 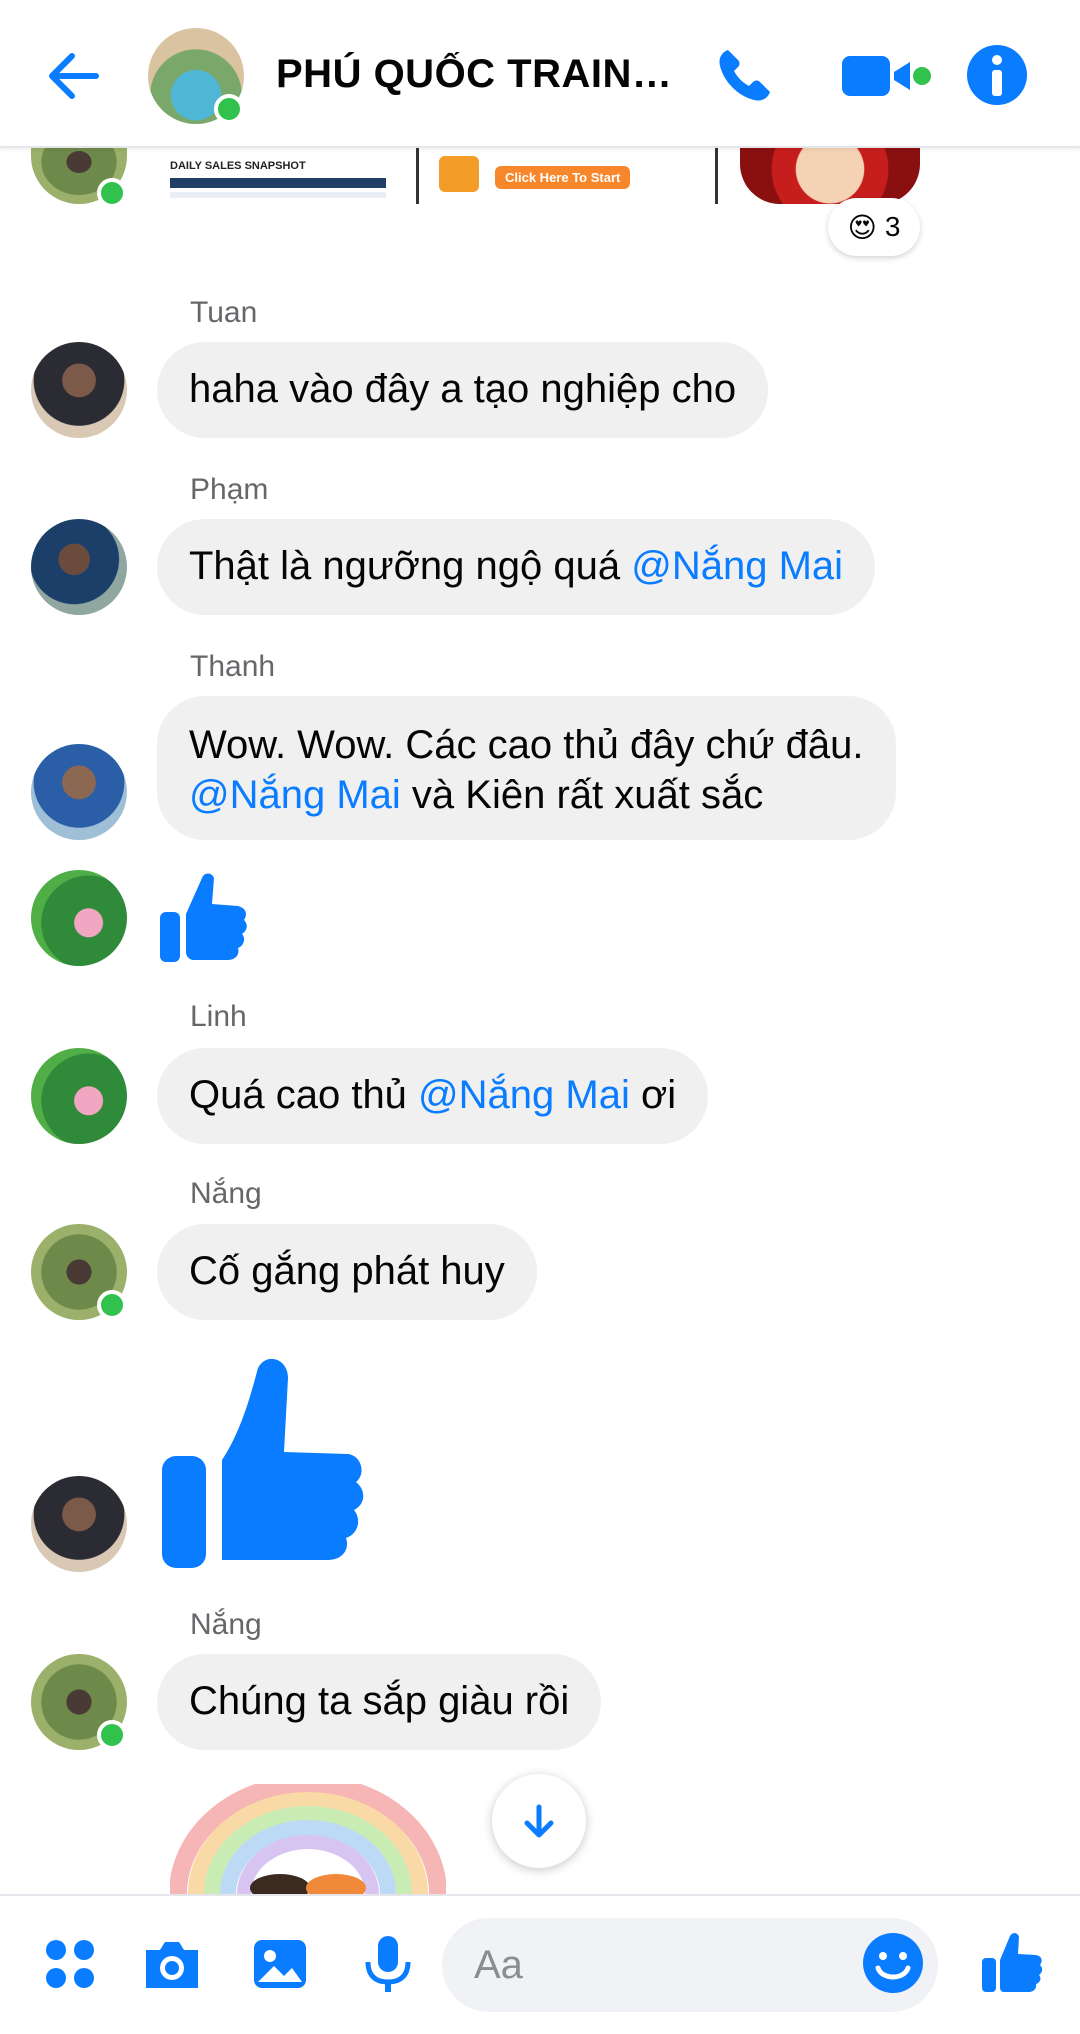 What do you see at coordinates (347, 1272) in the screenshot?
I see `message-bubble: Cố gắng phát huy` at bounding box center [347, 1272].